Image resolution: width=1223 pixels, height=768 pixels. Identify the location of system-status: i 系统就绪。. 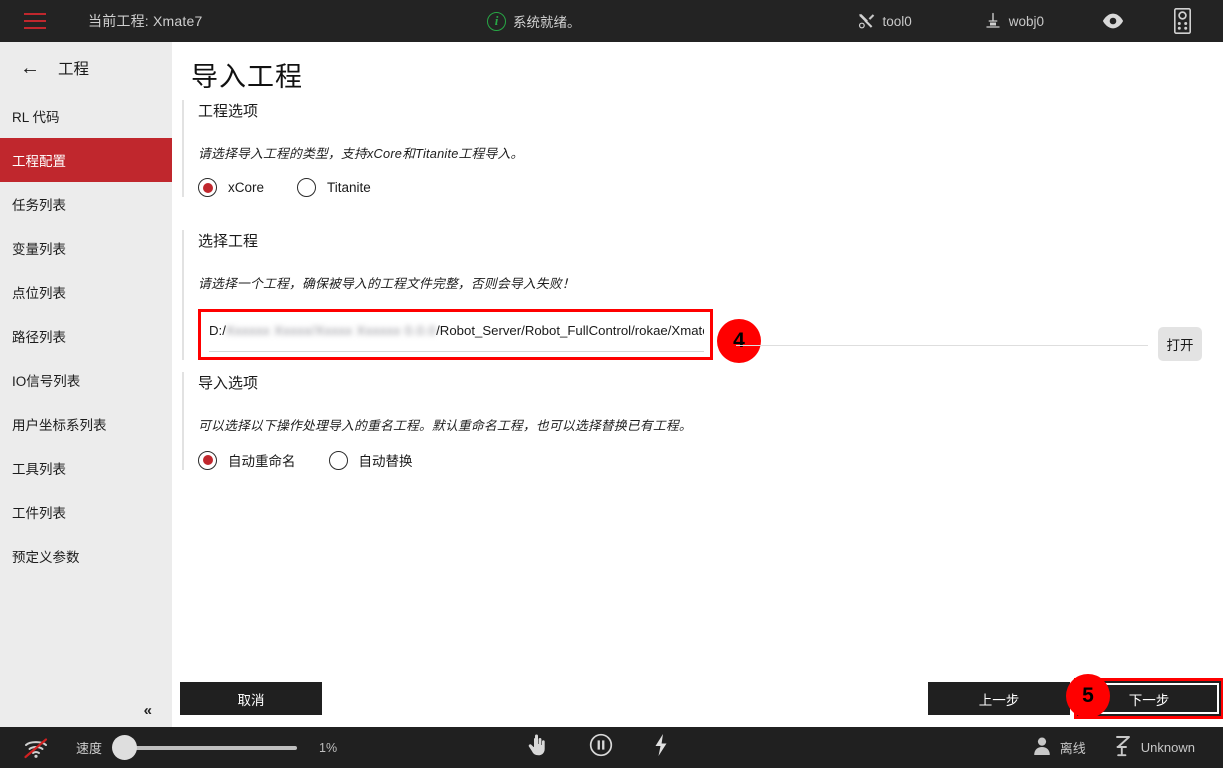
(534, 21).